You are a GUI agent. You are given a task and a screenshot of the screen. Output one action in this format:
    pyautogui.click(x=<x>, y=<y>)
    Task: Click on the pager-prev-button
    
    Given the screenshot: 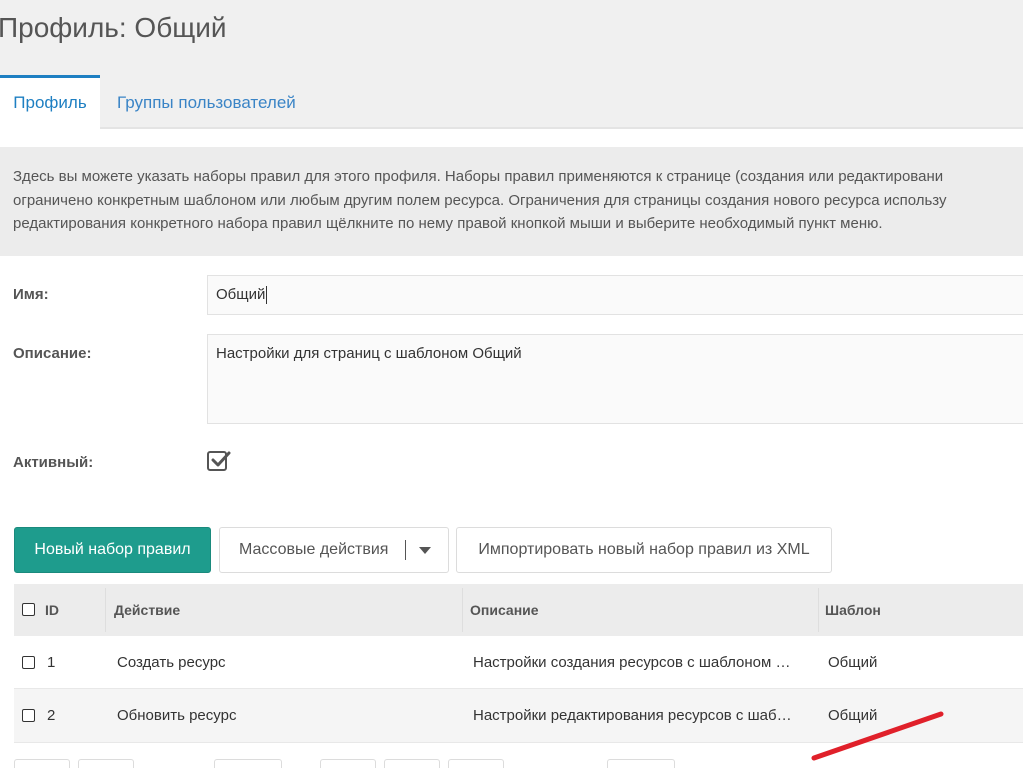 What is the action you would take?
    pyautogui.click(x=106, y=763)
    